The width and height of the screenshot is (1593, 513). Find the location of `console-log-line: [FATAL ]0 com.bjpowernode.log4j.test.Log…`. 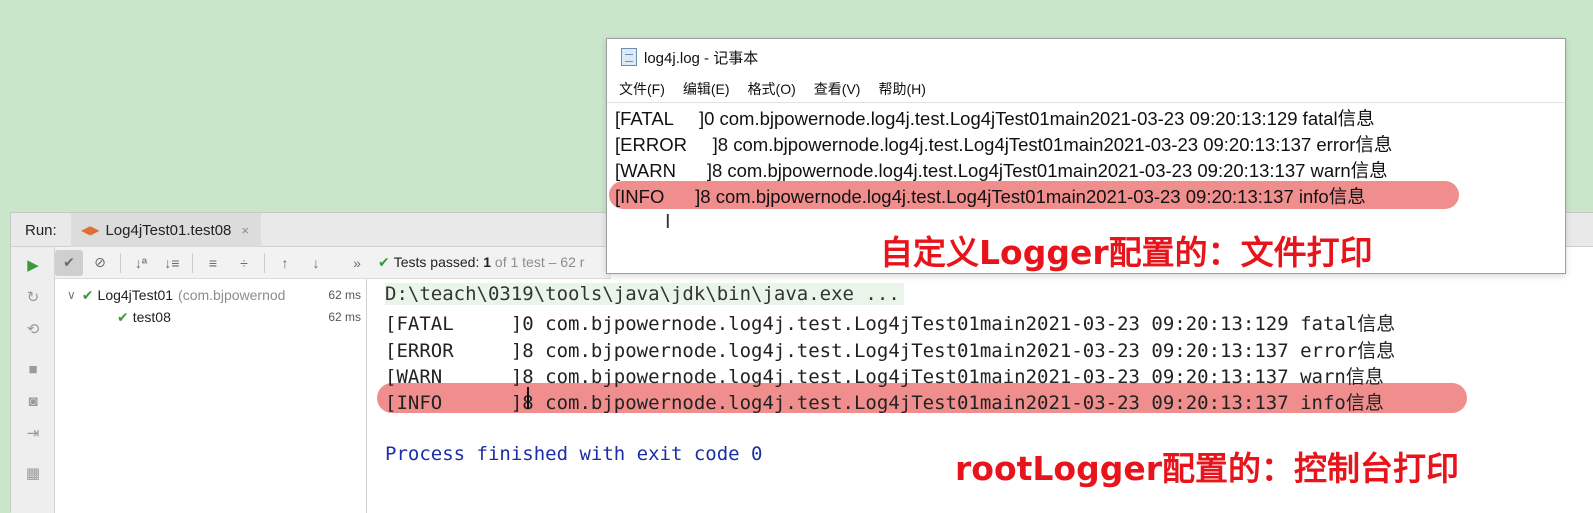

console-log-line: [FATAL ]0 com.bjpowernode.log4j.test.Log… is located at coordinates (890, 324).